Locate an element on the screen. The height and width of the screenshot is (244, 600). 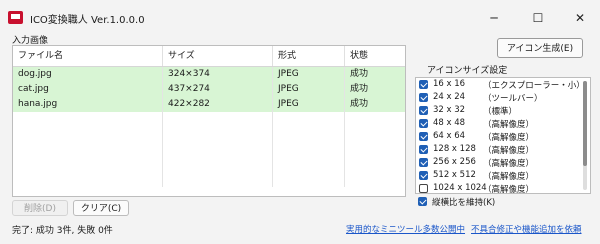
column-header-format: 形式 is located at coordinates (309, 56).